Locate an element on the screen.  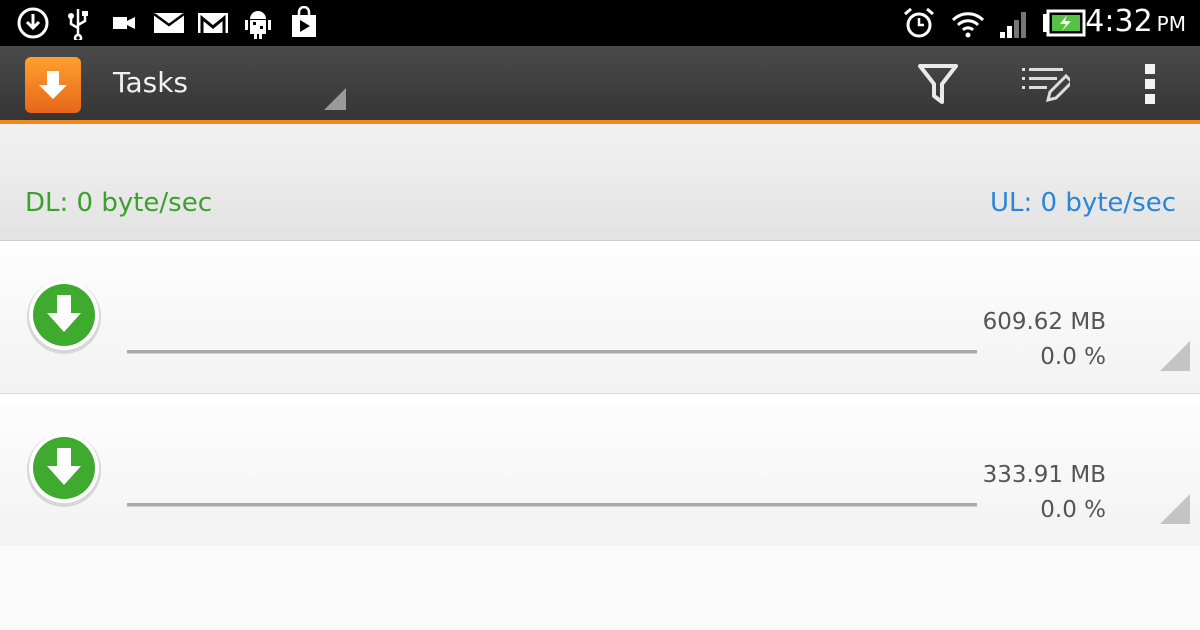
action-bar: Tasks is located at coordinates (600, 85).